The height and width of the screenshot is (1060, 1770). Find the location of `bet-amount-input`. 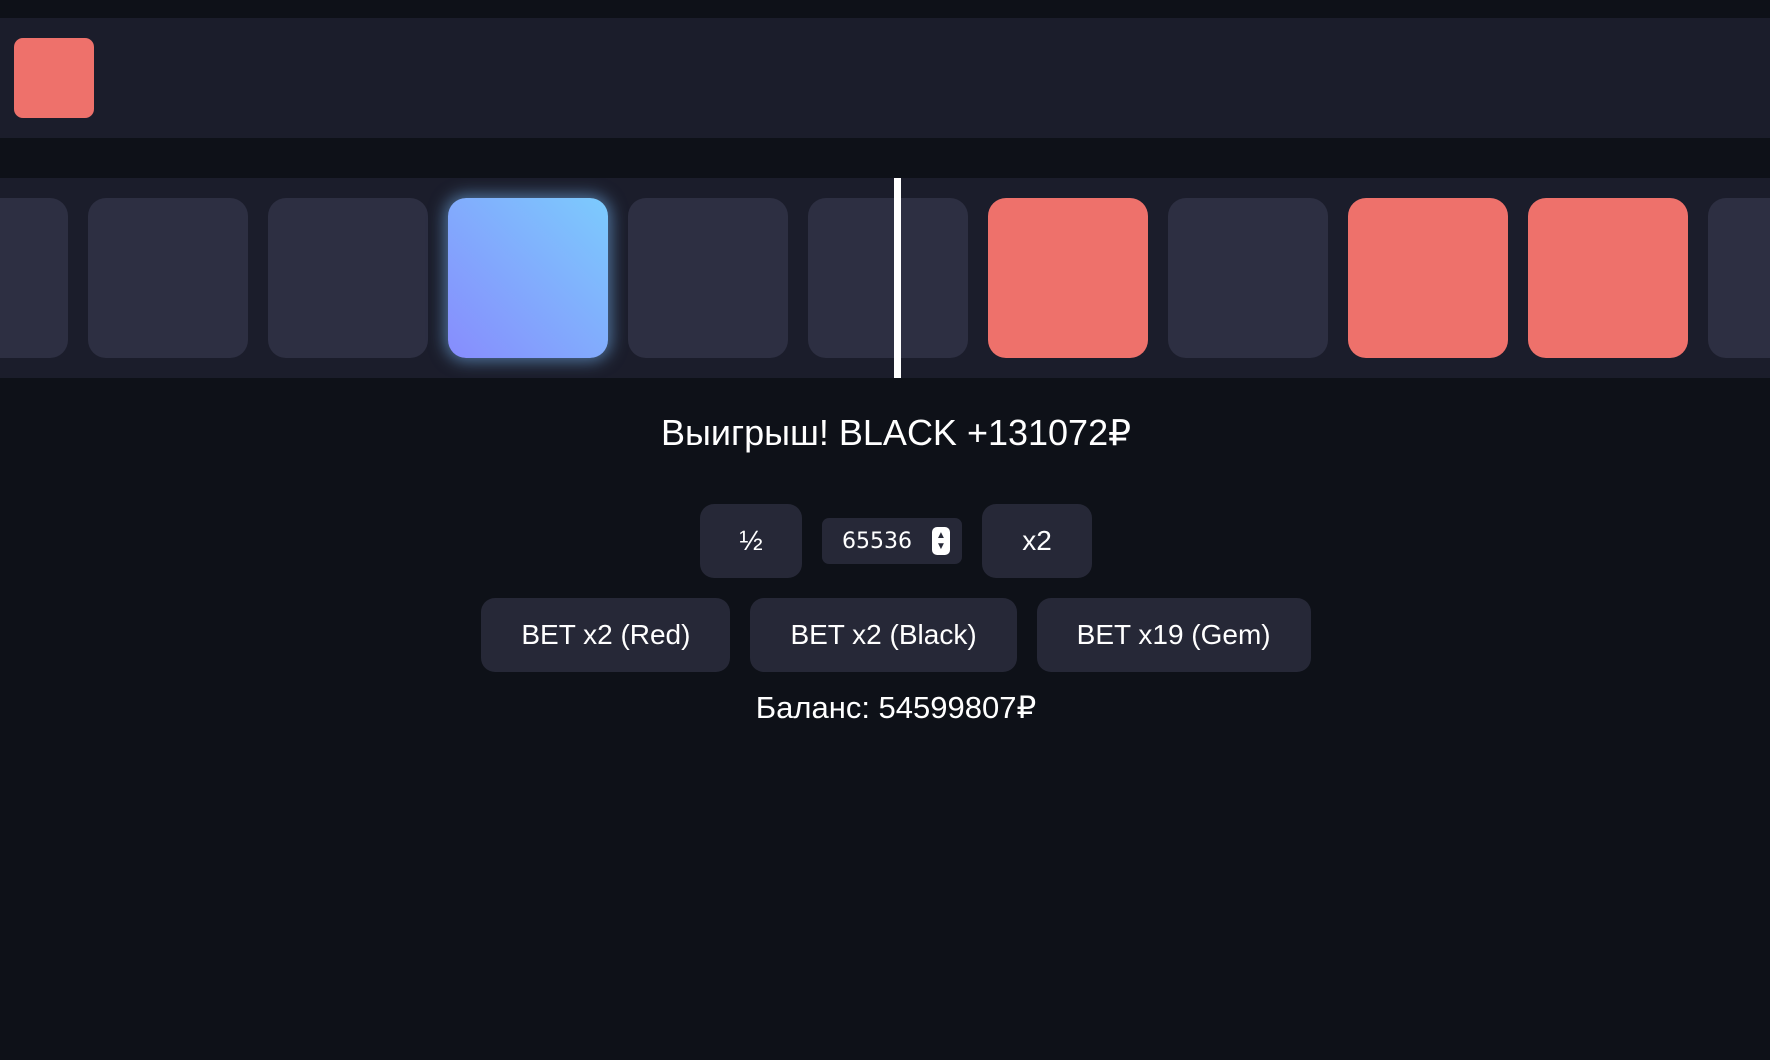

bet-amount-input is located at coordinates (887, 541).